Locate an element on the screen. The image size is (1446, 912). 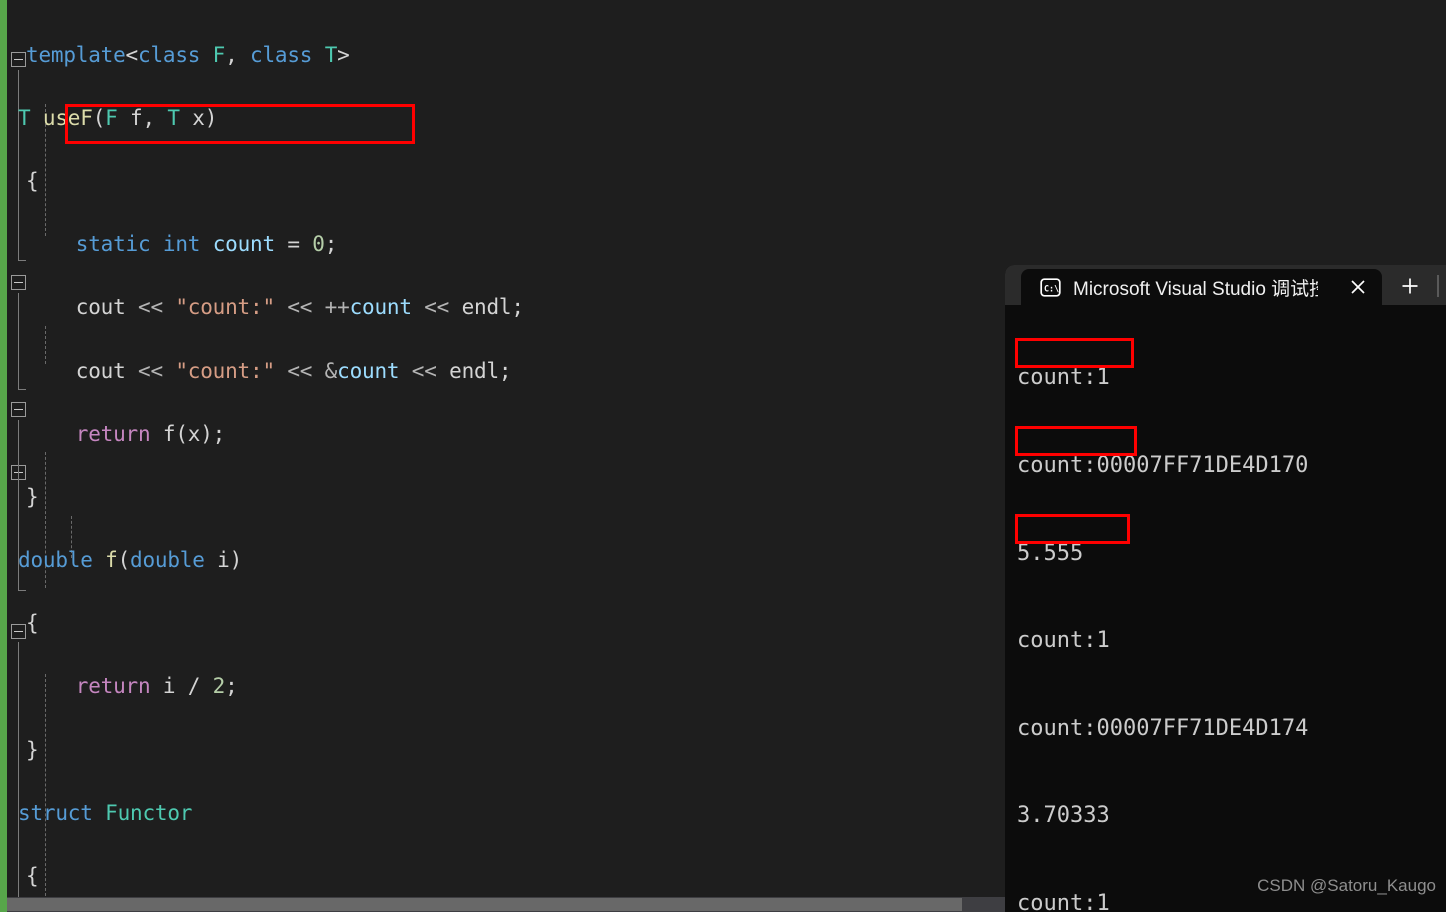
console-tab-bar: C:\ Microsoft Visual Studio 调试控 is located at coordinates (1225, 285).